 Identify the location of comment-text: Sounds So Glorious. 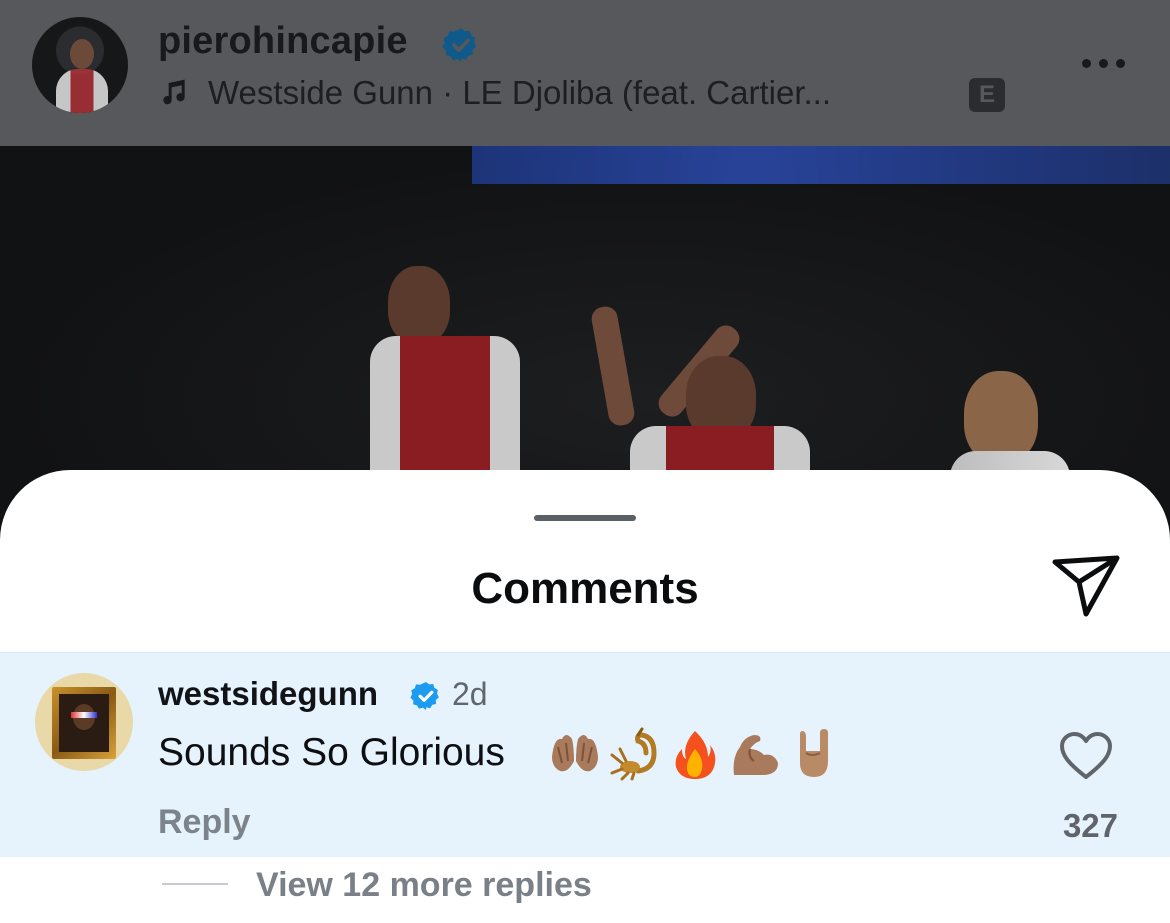
(331, 752).